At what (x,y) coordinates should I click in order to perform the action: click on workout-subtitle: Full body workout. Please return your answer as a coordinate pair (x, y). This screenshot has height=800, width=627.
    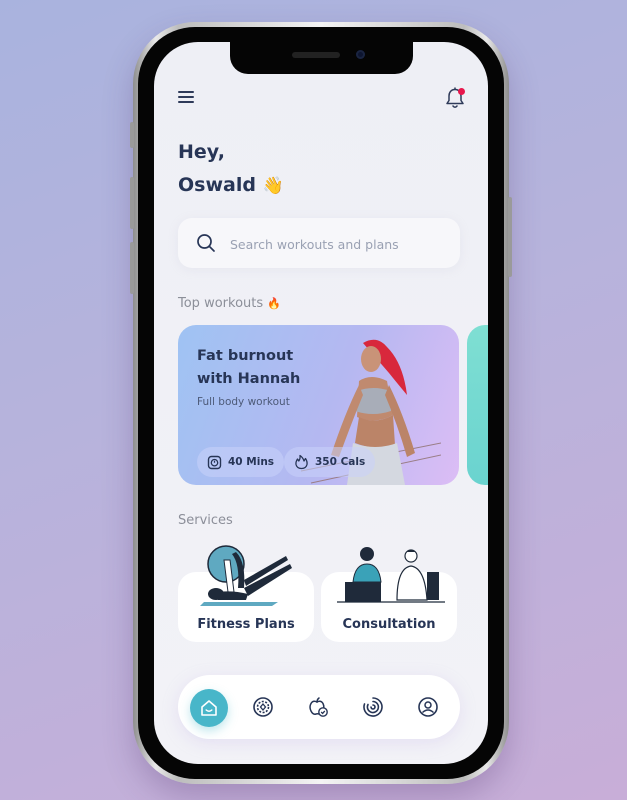
    Looking at the image, I should click on (243, 402).